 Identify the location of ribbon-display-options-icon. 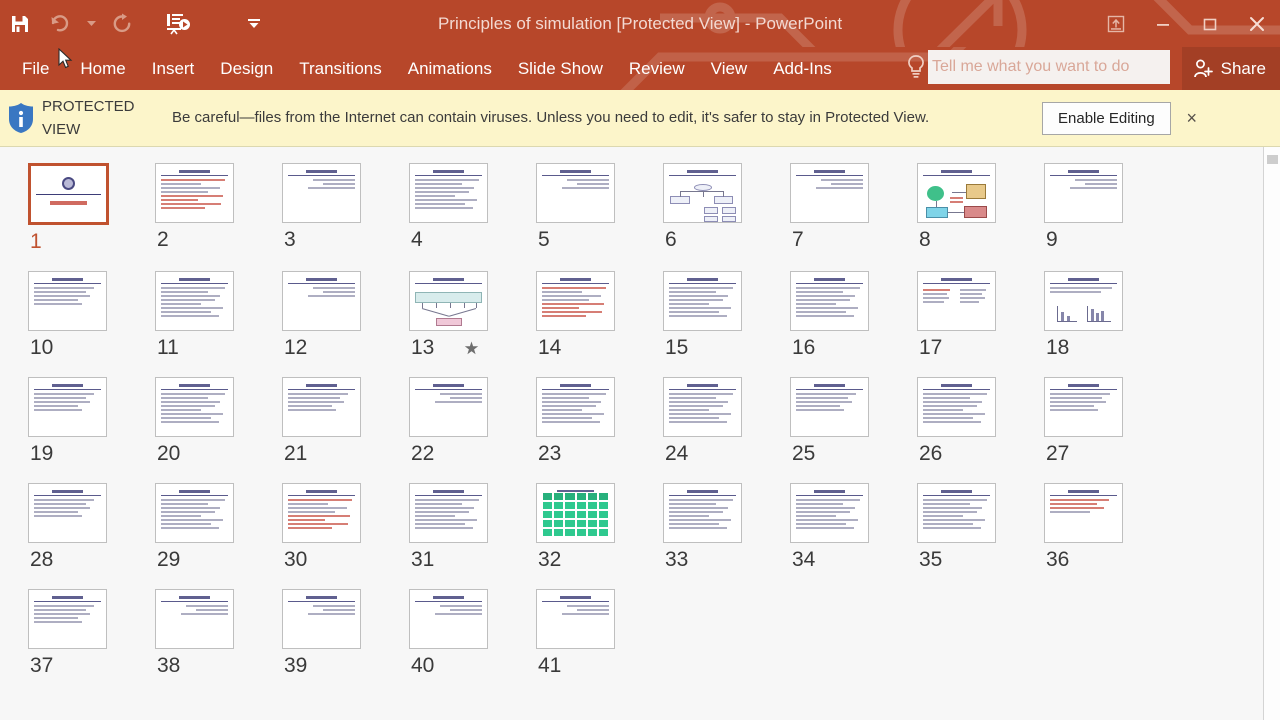
(1115, 23).